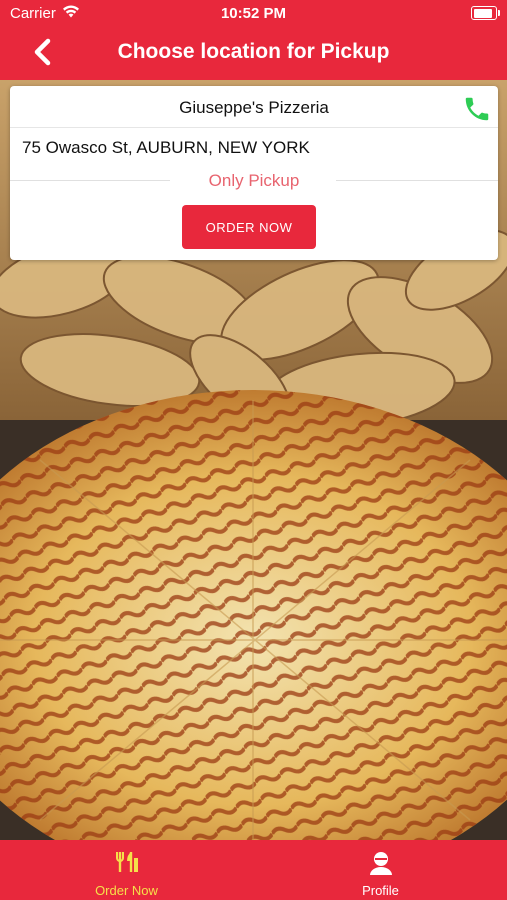 This screenshot has height=900, width=507. I want to click on status-time: 10:52 PM, so click(253, 13).